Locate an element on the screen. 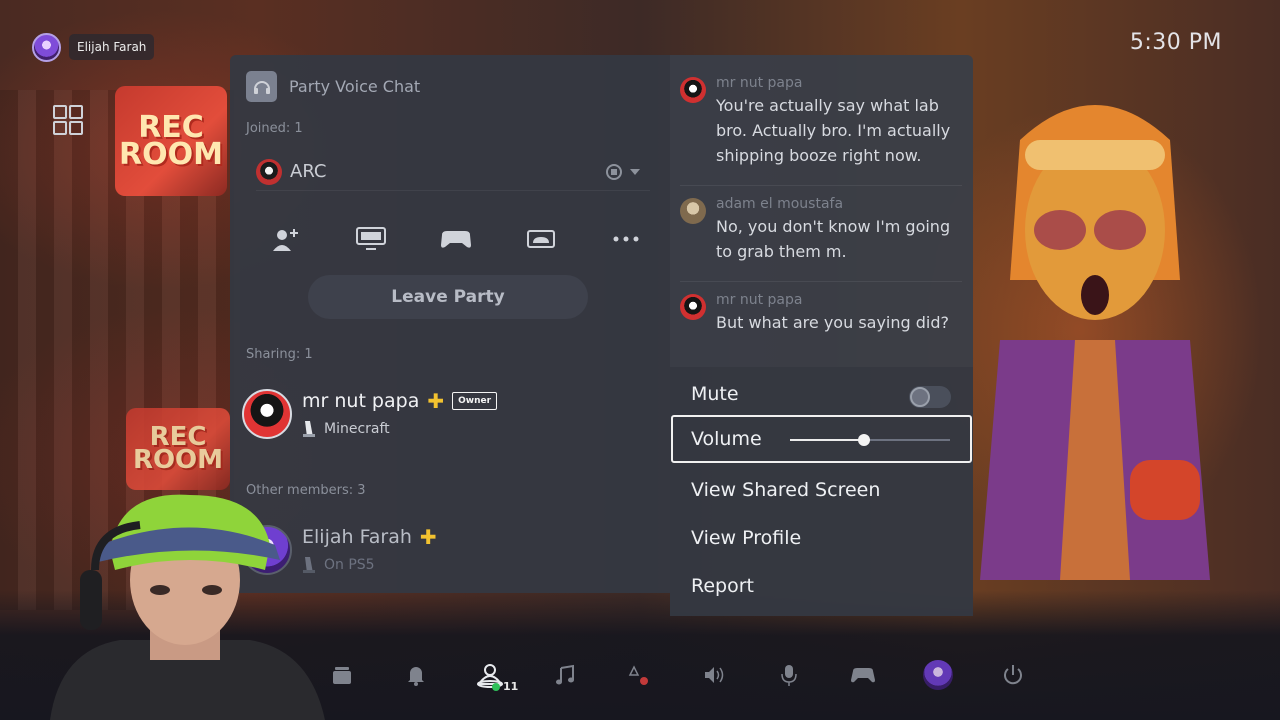  share-play-icon is located at coordinates (456, 239).